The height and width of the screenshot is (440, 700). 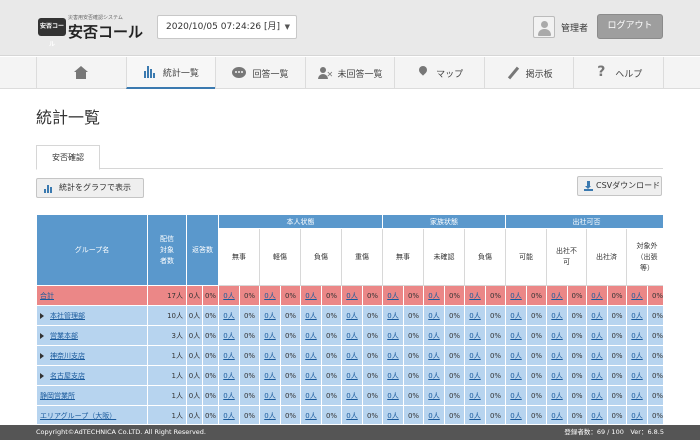 I want to click on group-name-cell: 本社管理部, so click(x=92, y=315).